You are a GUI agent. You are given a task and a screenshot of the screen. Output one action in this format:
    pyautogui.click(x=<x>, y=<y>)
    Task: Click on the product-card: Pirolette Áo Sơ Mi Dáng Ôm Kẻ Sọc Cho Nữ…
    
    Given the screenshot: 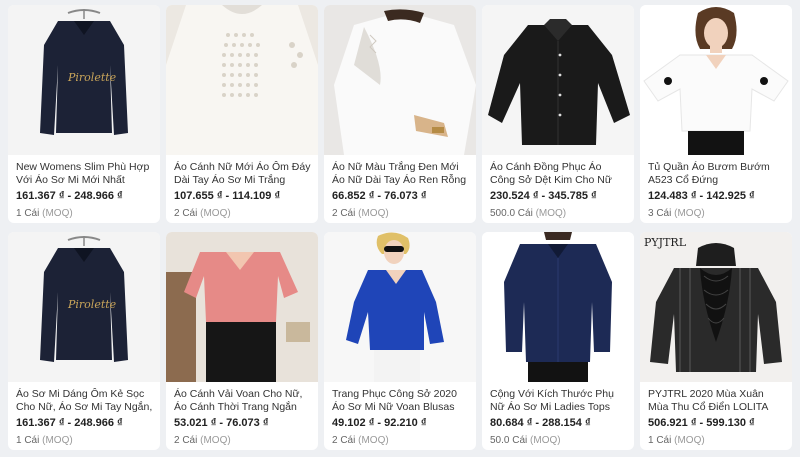 What is the action you would take?
    pyautogui.click(x=84, y=341)
    